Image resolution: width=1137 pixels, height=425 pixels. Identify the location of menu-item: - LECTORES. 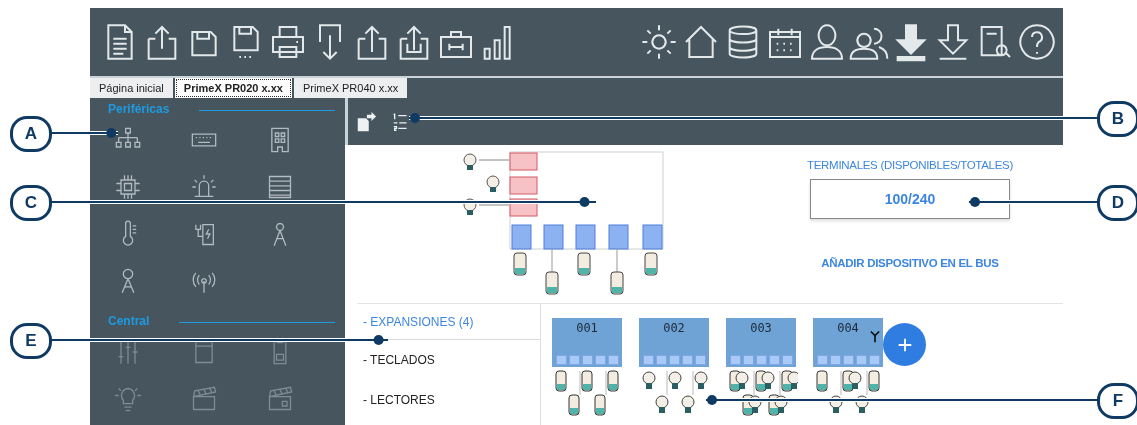
(448, 400).